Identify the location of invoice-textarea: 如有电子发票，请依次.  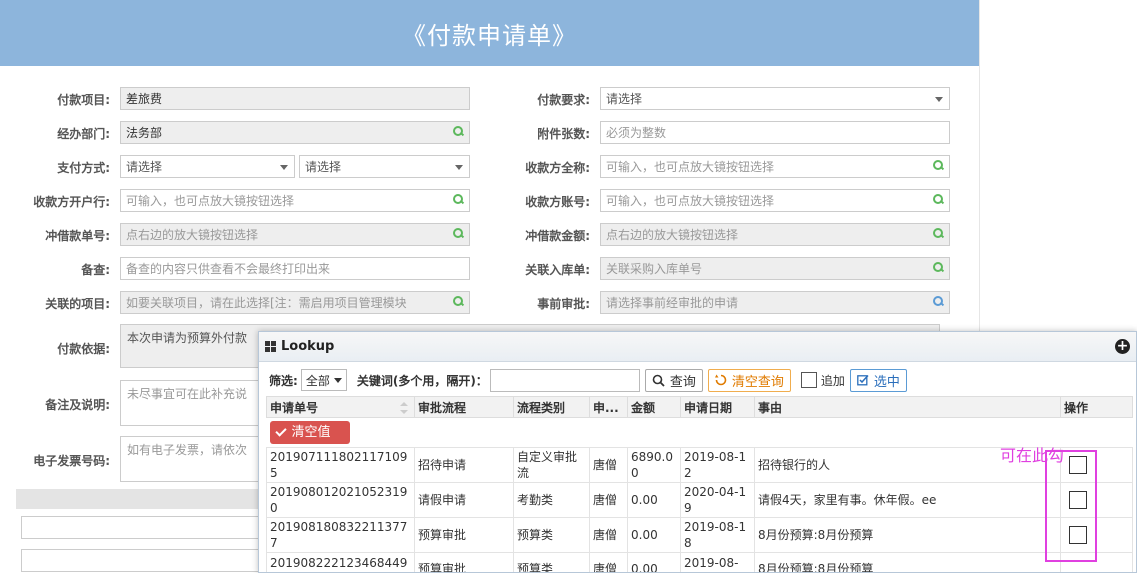
(190, 459).